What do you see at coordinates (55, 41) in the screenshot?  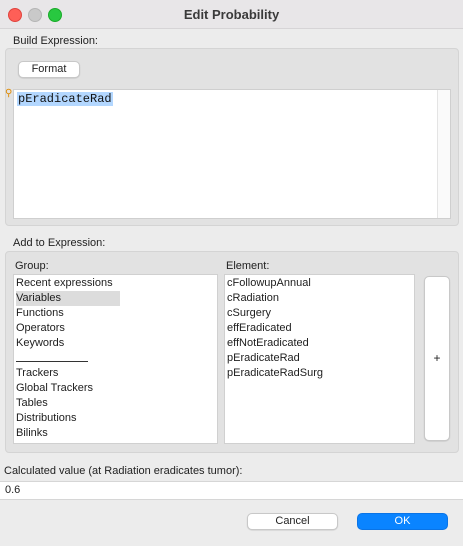 I see `build-expression-label: Build Expression:` at bounding box center [55, 41].